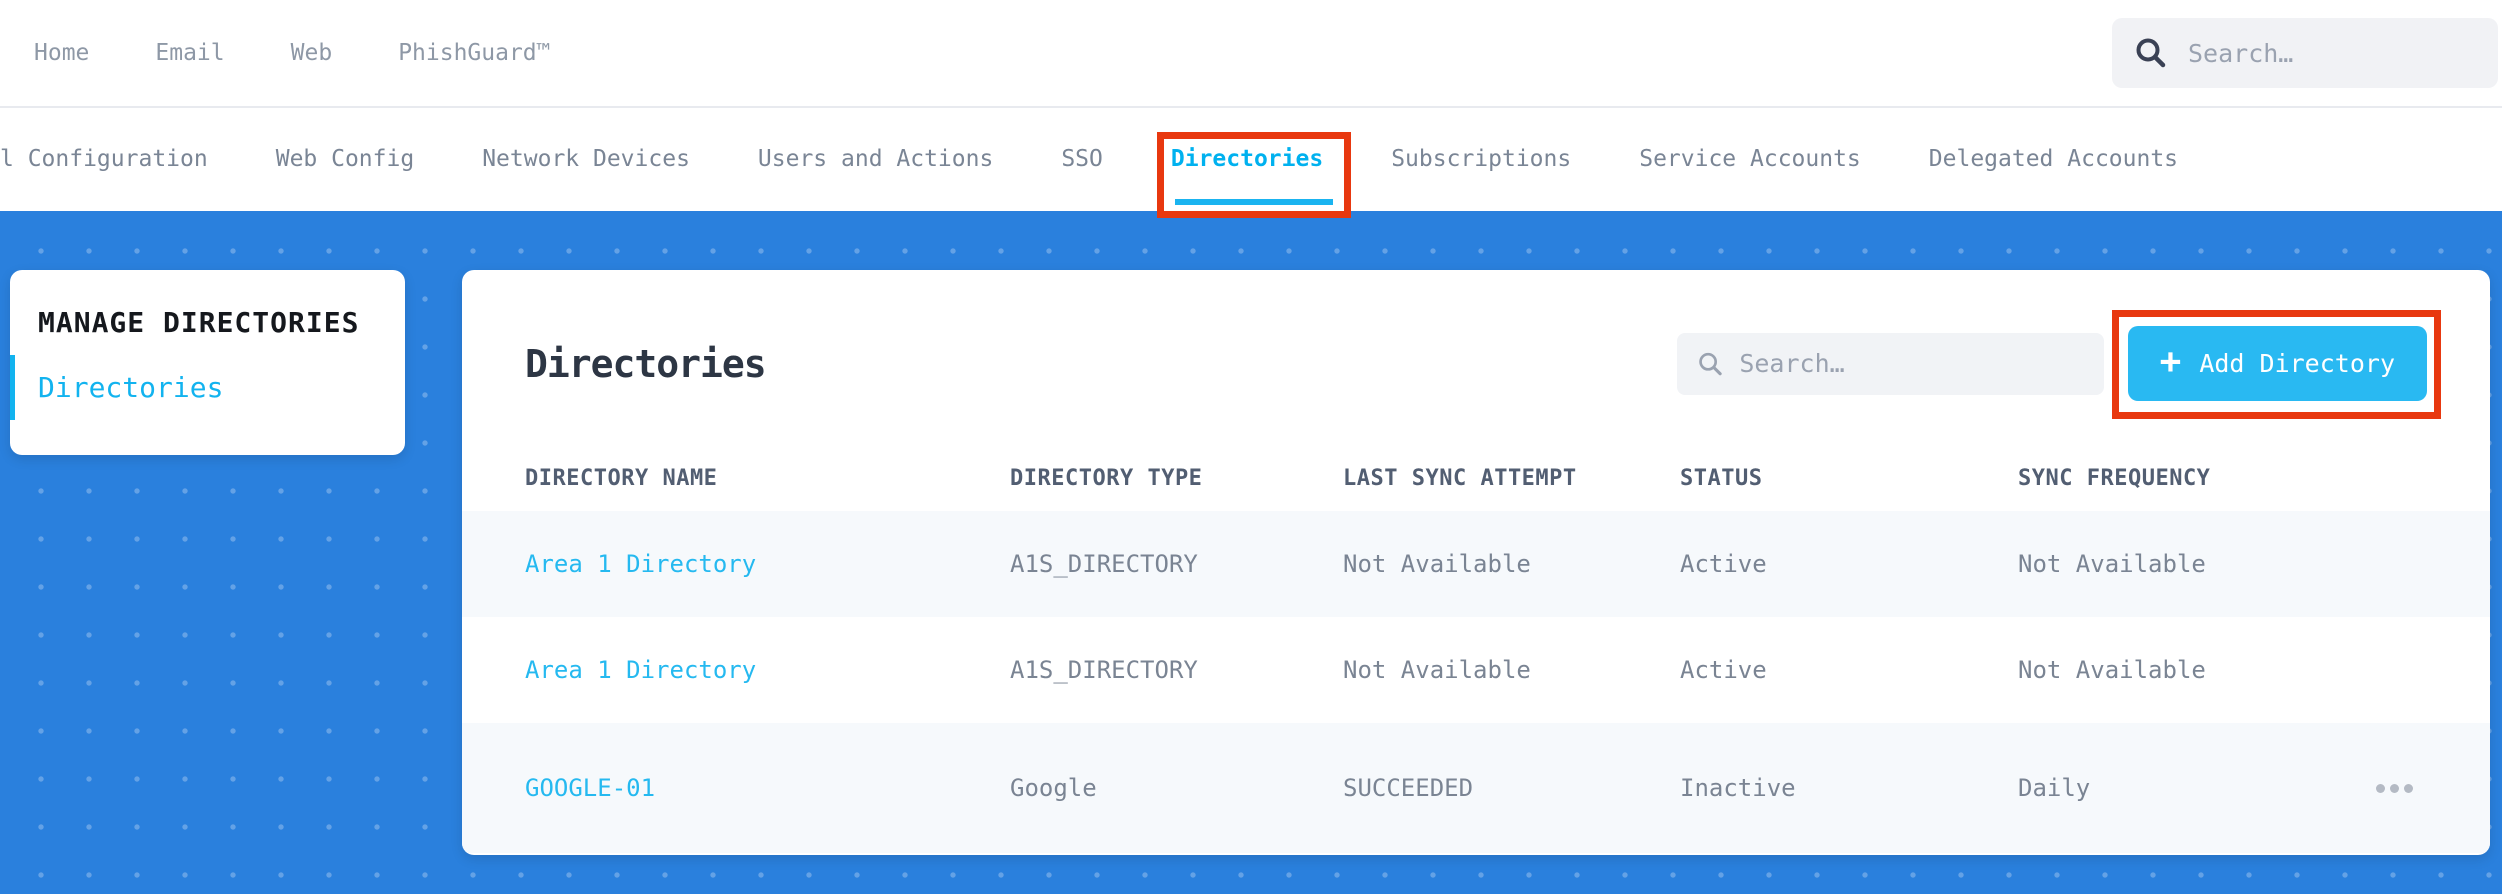  I want to click on tab-label: Subscriptions, so click(1481, 158).